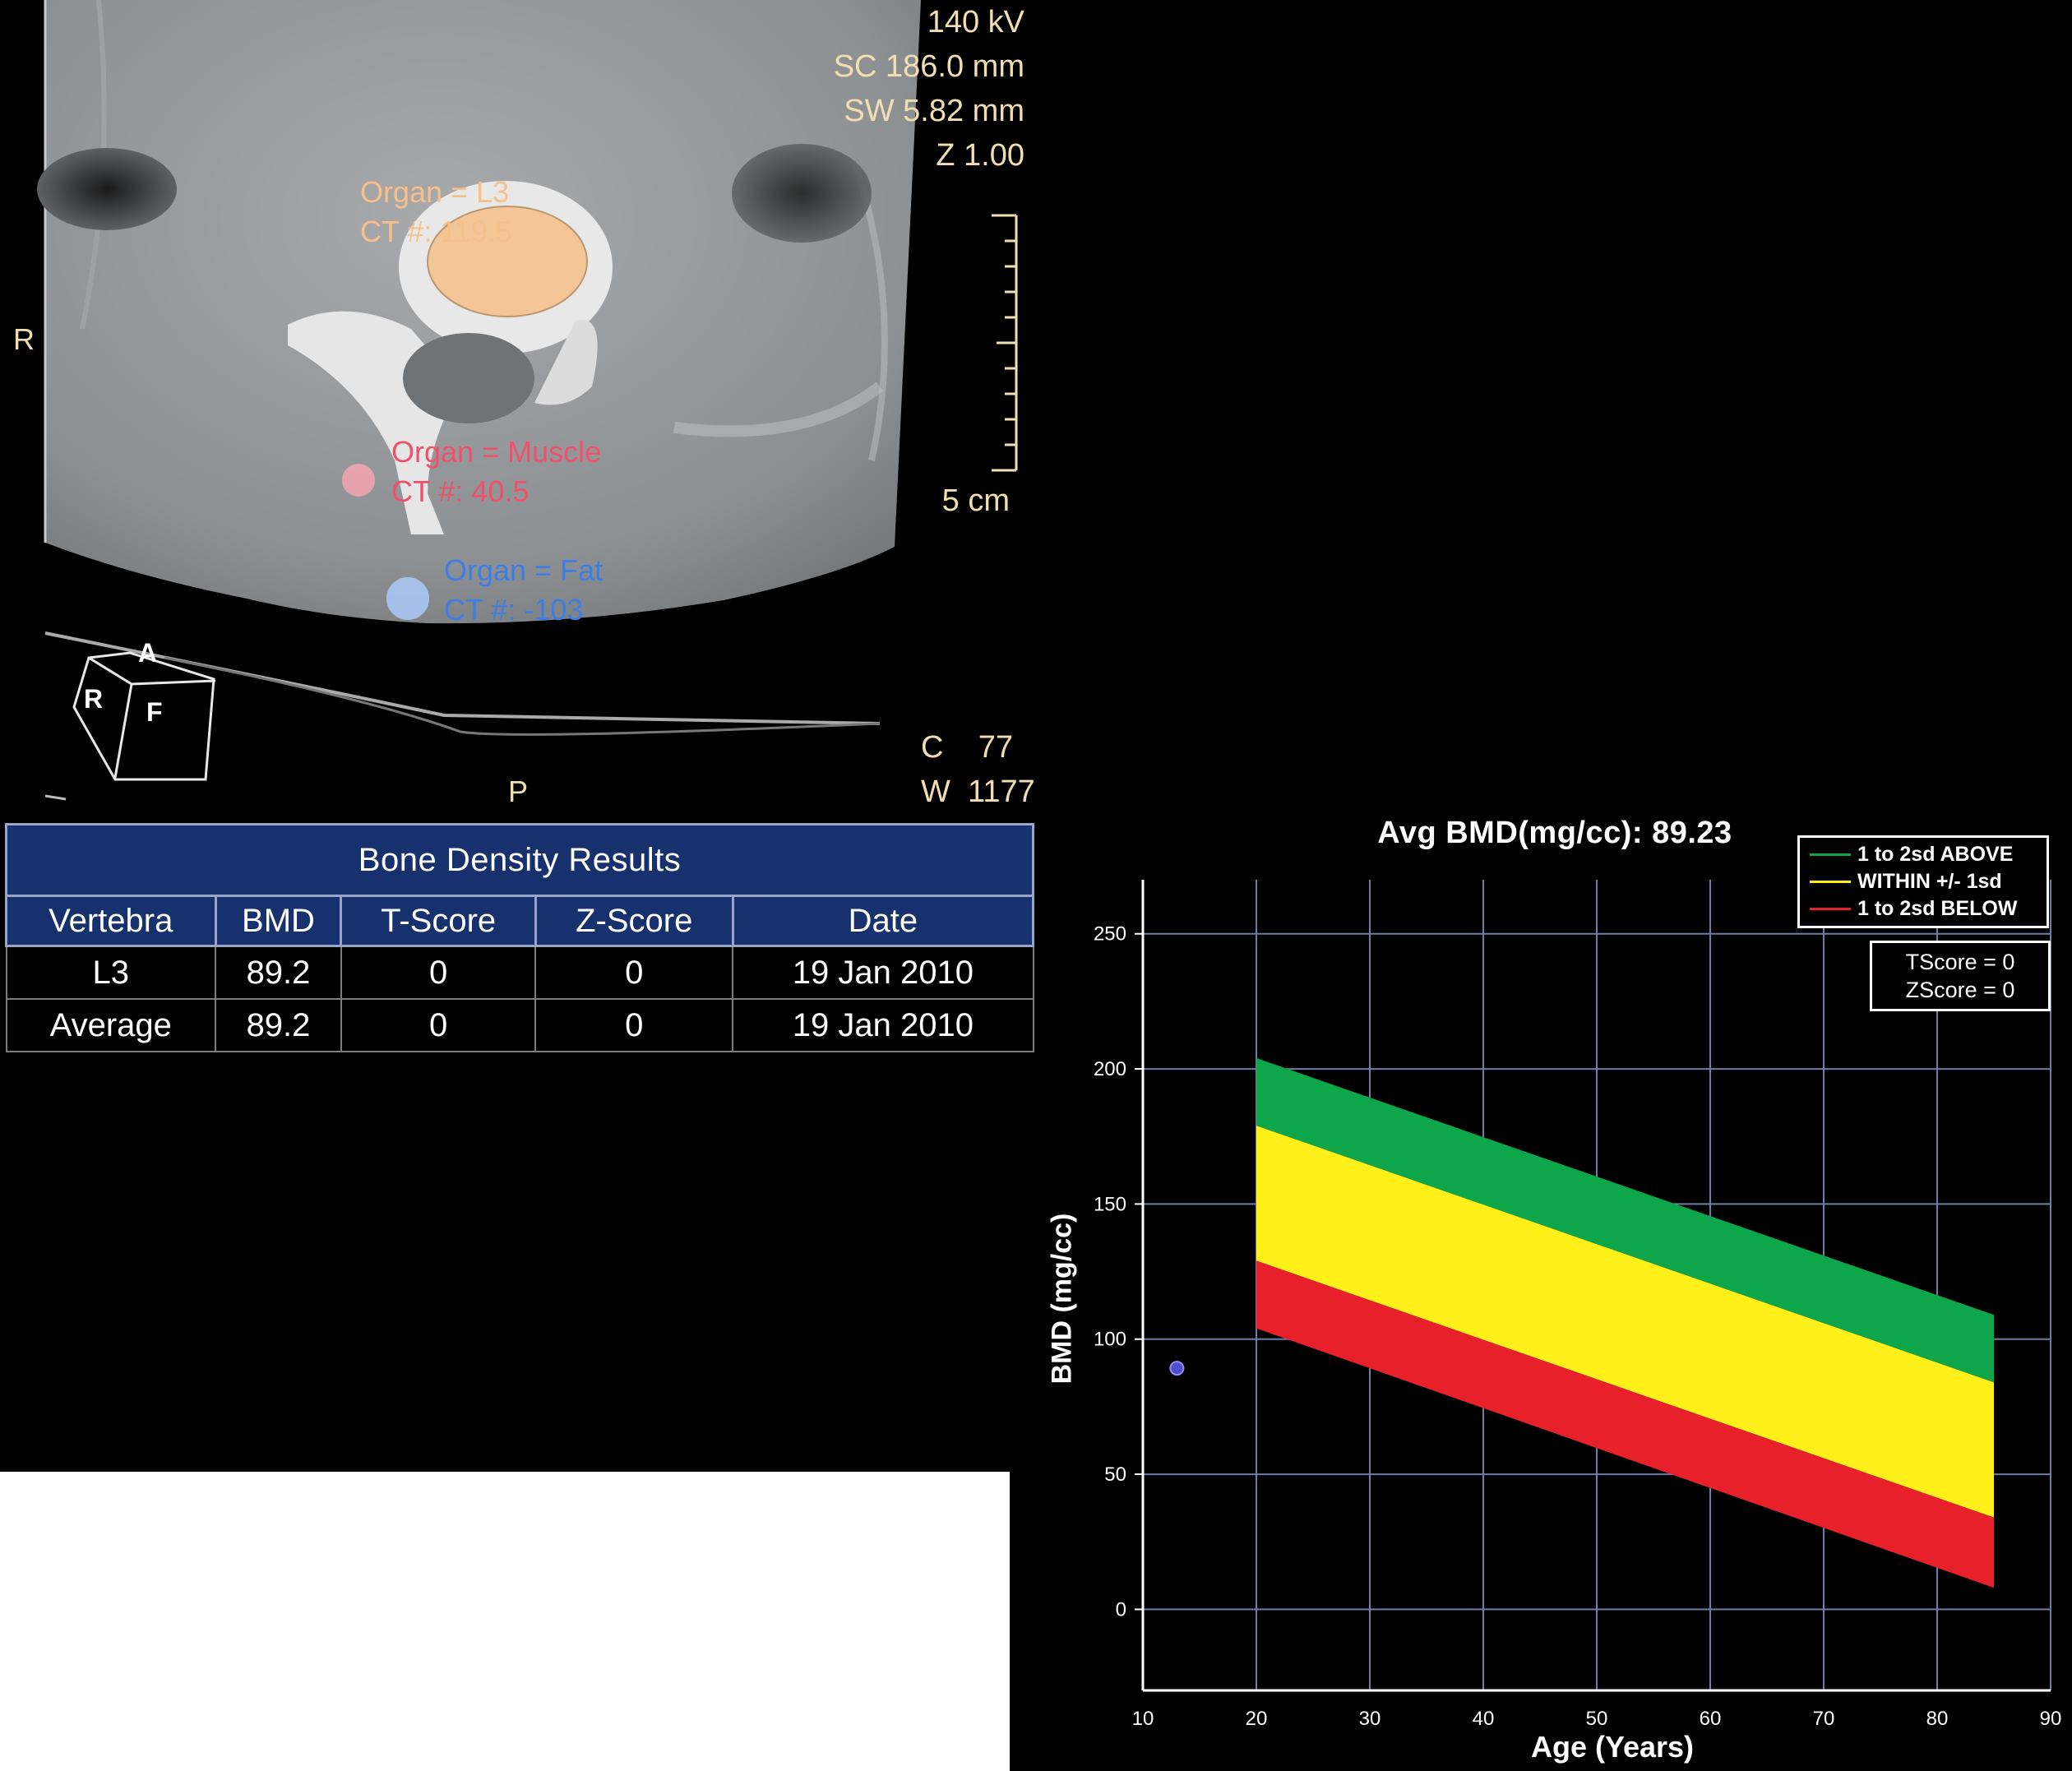 The width and height of the screenshot is (2072, 1771). Describe the element at coordinates (435, 192) in the screenshot. I see `roi-l3-organ: Organ = L3` at that location.